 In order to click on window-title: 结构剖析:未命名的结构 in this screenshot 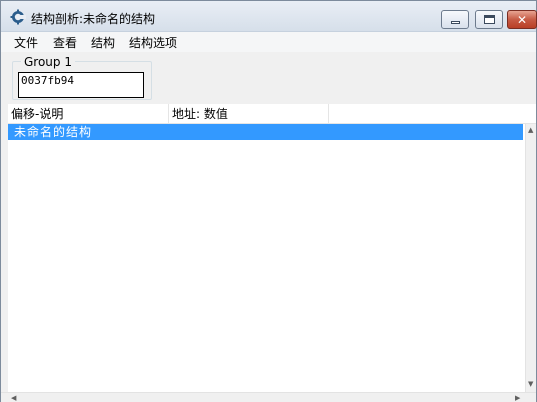, I will do `click(93, 19)`.